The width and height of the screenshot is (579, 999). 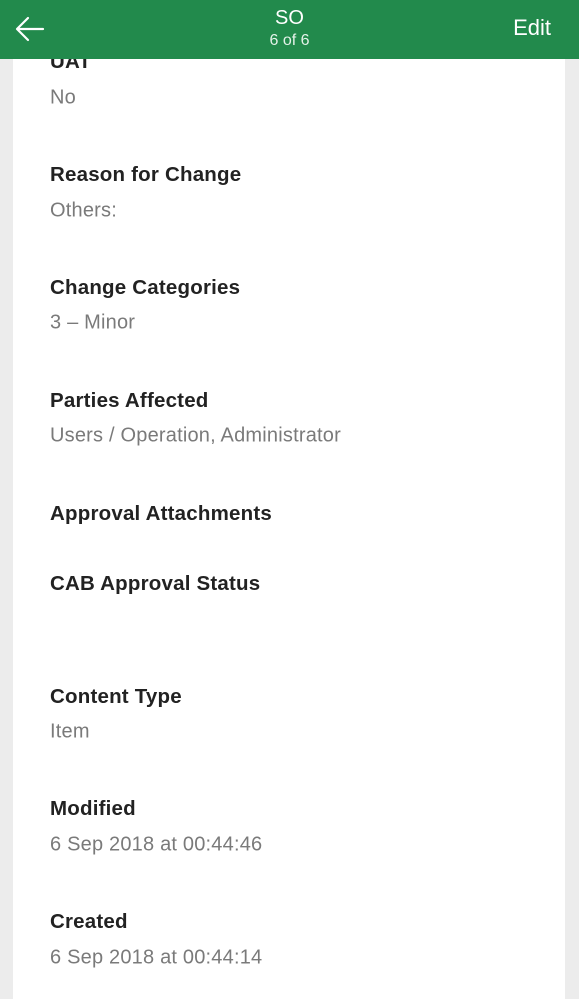 I want to click on field-value: 6 Sep 2018 at 00:44:14, so click(x=156, y=957).